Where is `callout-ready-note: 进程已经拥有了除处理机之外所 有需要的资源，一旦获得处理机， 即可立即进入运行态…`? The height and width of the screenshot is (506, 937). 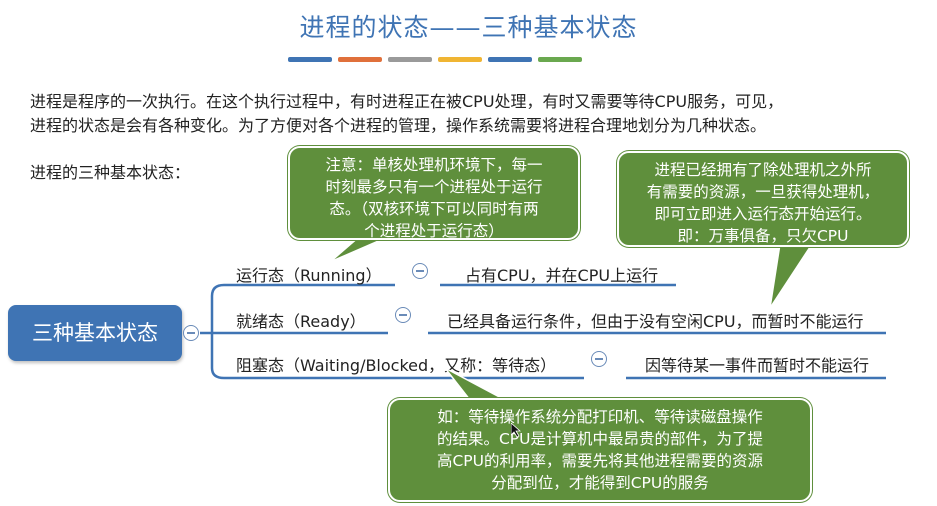
callout-ready-note: 进程已经拥有了除处理机之外所 有需要的资源，一旦获得处理机， 即可立即进入运行态… is located at coordinates (763, 199).